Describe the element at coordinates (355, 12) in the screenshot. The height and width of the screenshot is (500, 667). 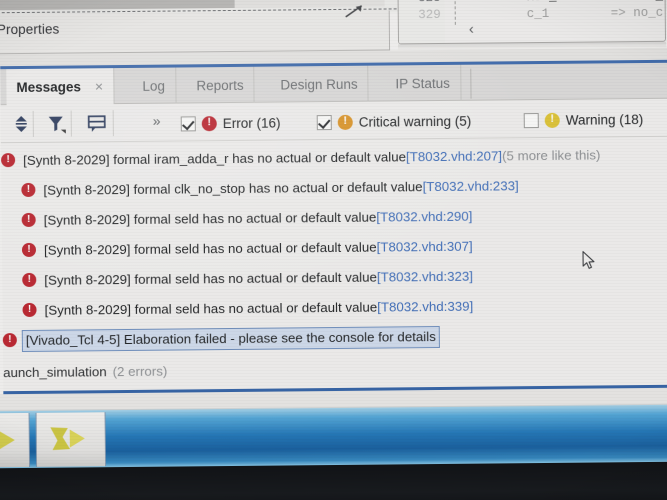
I see `collapse-arrow-icon` at that location.